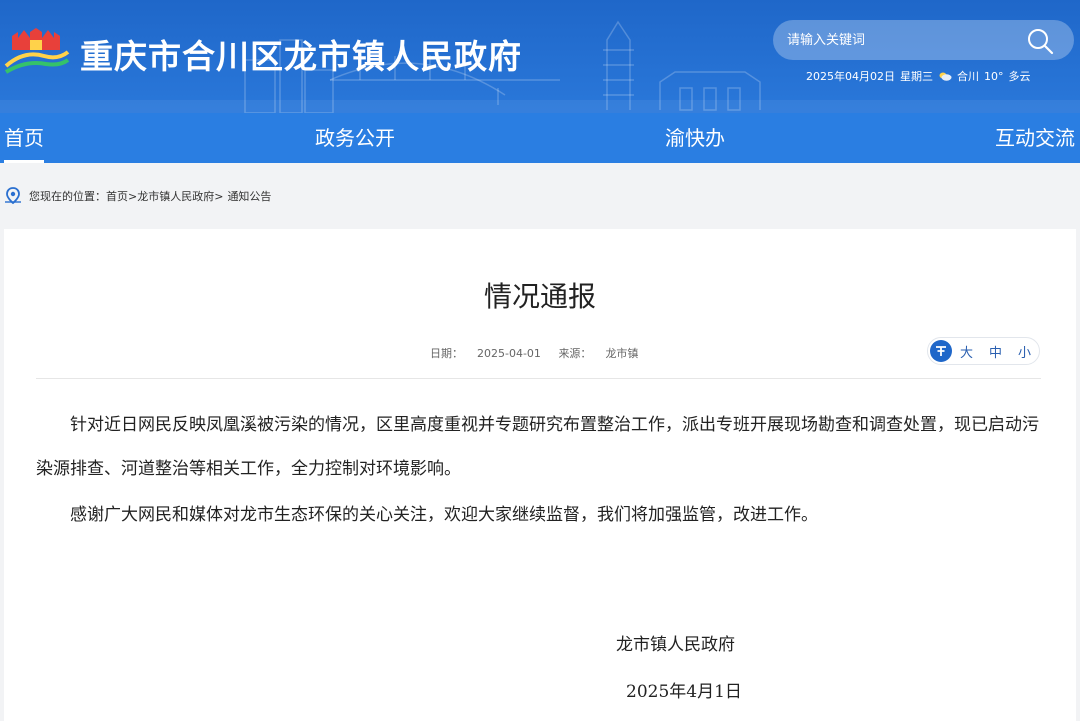  What do you see at coordinates (355, 138) in the screenshot?
I see `nav-item-gov-affairs: 政务公开` at bounding box center [355, 138].